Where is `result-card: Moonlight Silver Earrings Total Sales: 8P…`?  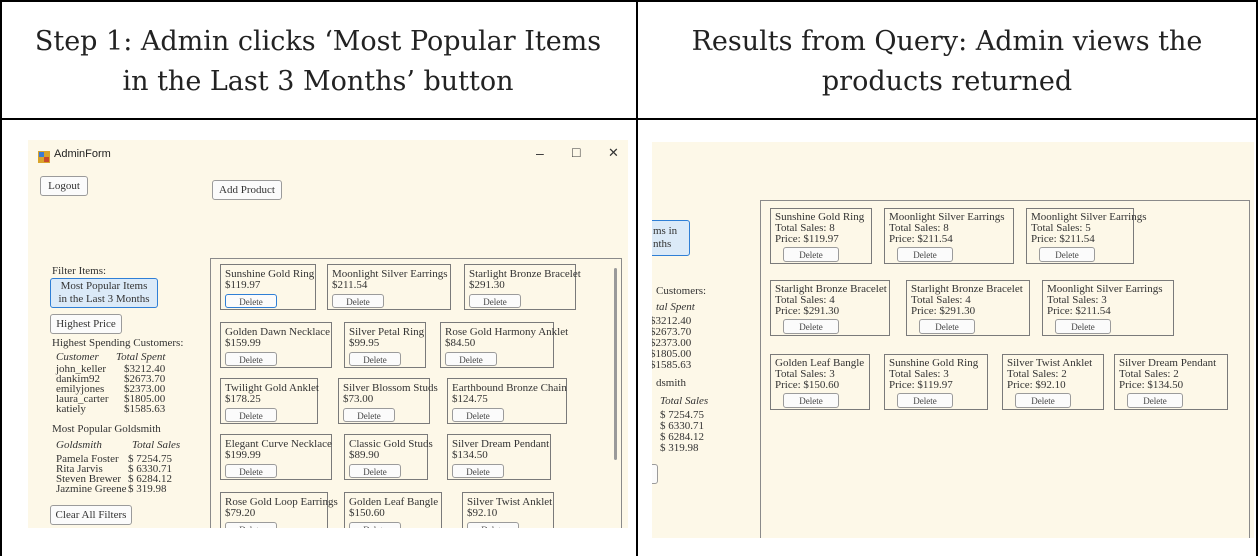
result-card: Moonlight Silver Earrings Total Sales: 8P… is located at coordinates (949, 236).